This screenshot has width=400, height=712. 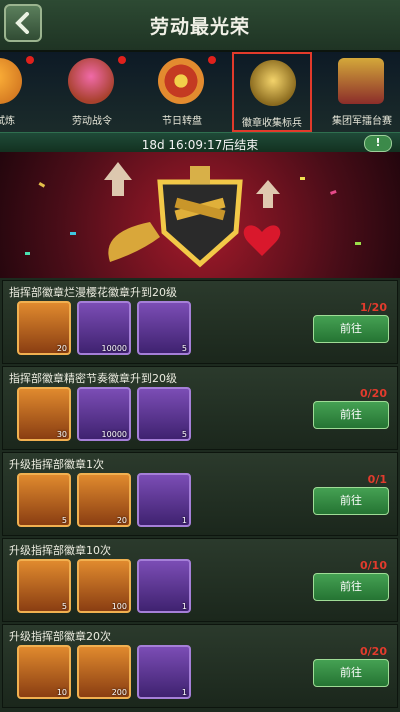 What do you see at coordinates (200, 408) in the screenshot?
I see `task-row: 指挥部徽章精密节奏徽章升到20级 30 10000 5 0/20 前往` at bounding box center [200, 408].